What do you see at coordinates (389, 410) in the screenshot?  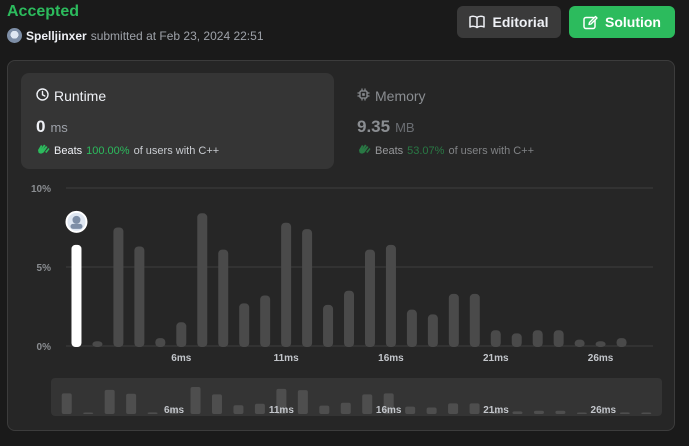 I see `minimap-x-tick-label: 16ms` at bounding box center [389, 410].